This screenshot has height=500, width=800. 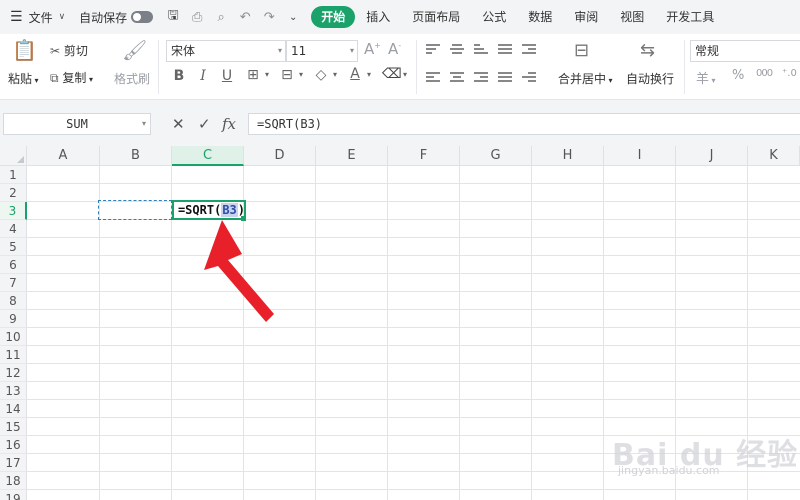 What do you see at coordinates (745, 51) in the screenshot?
I see `number-format-select: 常规` at bounding box center [745, 51].